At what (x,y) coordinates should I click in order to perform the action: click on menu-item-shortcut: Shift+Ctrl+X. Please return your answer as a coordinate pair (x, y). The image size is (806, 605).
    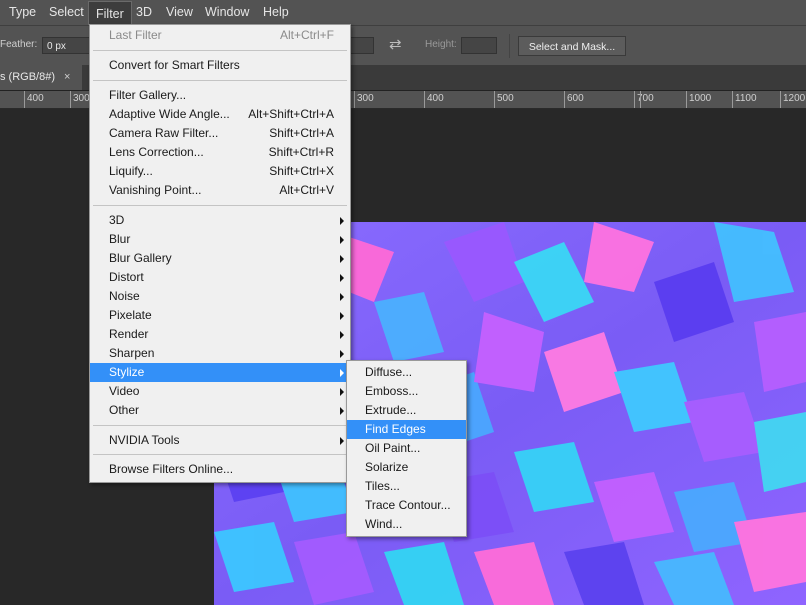
    Looking at the image, I should click on (301, 171).